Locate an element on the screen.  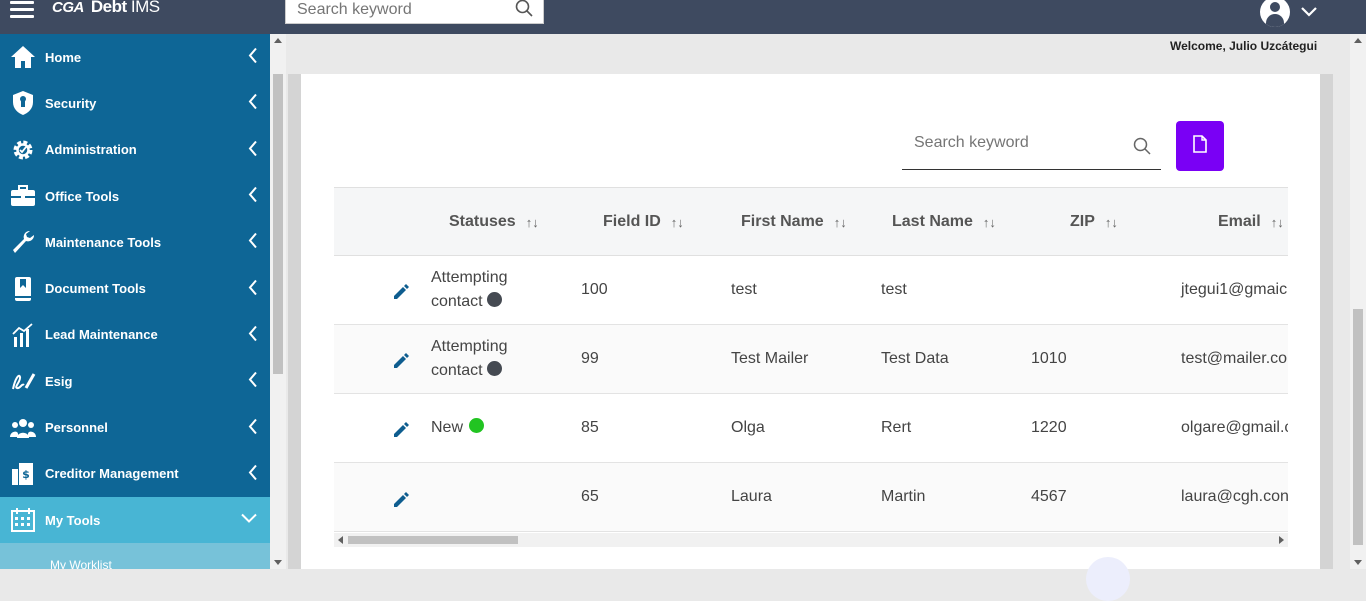
app-title-bold: Debt is located at coordinates (108, 8).